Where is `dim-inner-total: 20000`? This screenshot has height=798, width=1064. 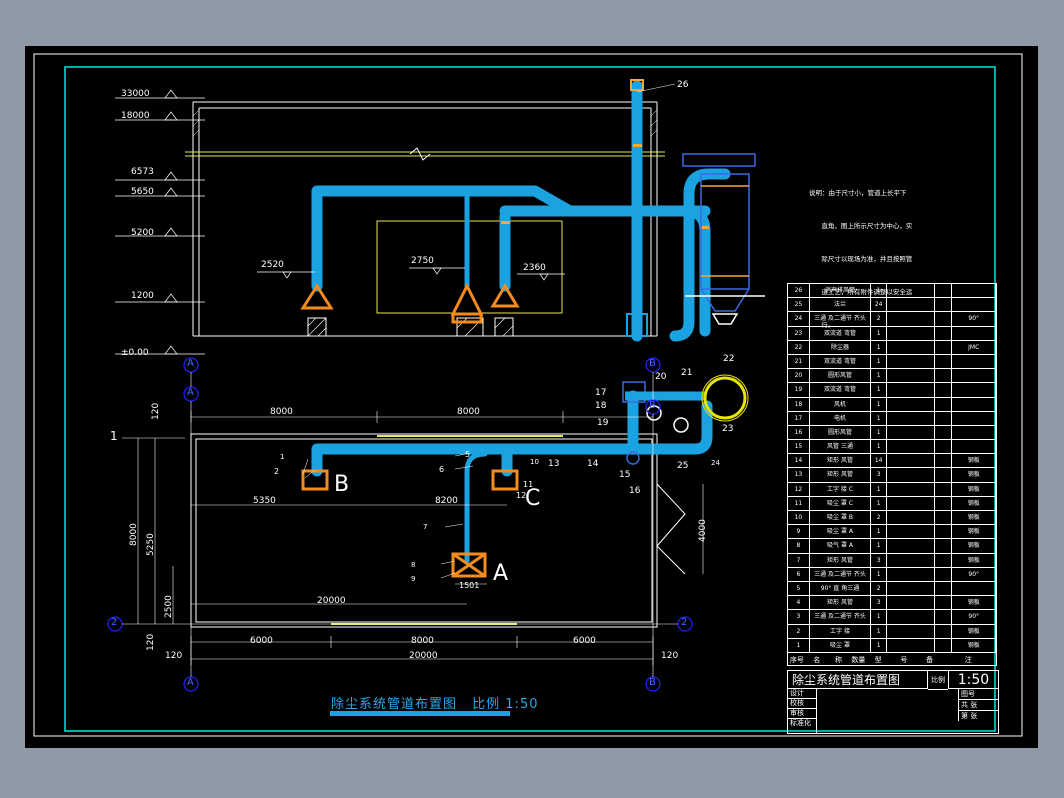
dim-inner-total: 20000 is located at coordinates (331, 601).